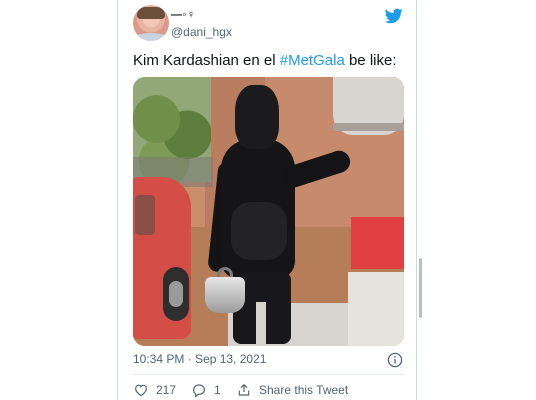  Describe the element at coordinates (268, 374) in the screenshot. I see `action-divider` at that location.